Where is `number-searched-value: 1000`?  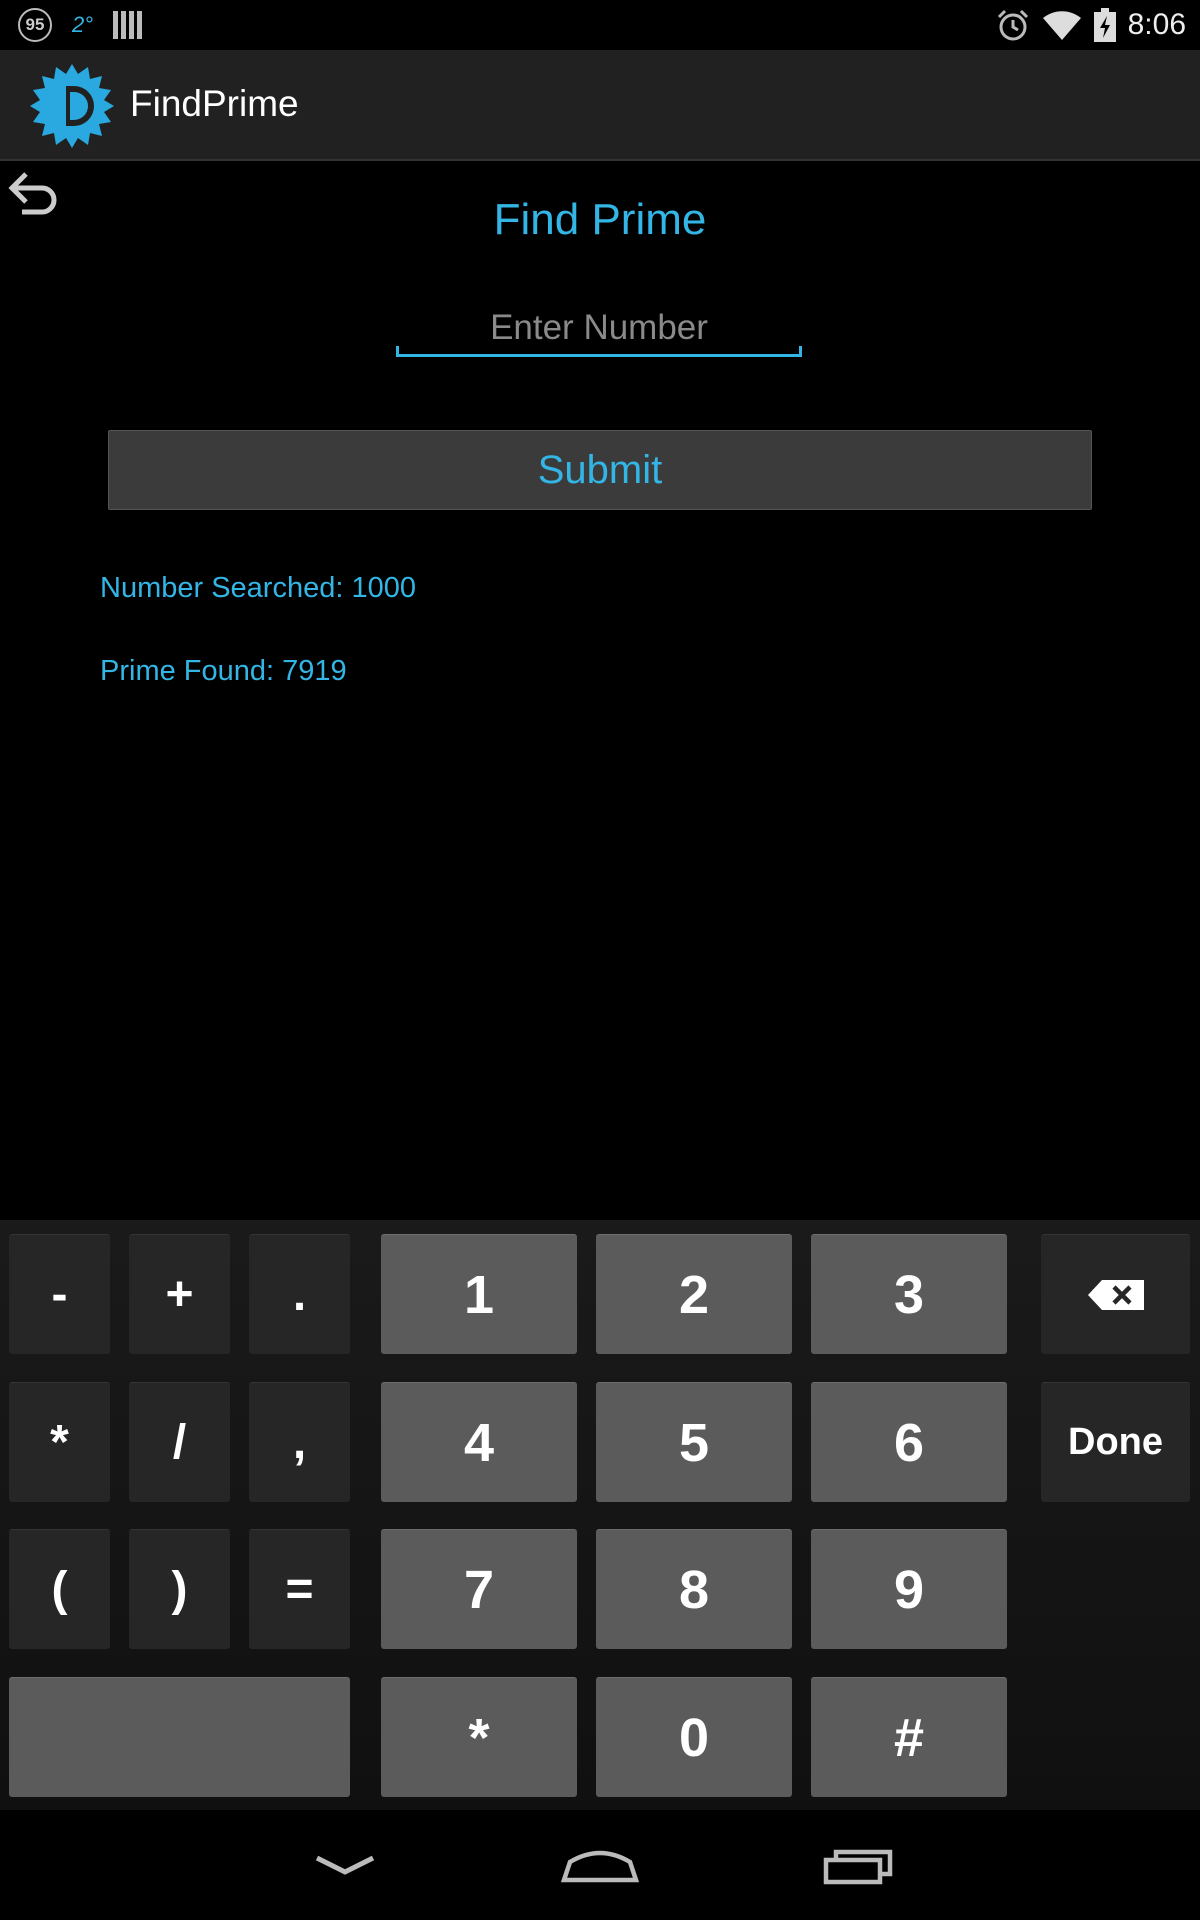 number-searched-value: 1000 is located at coordinates (383, 588).